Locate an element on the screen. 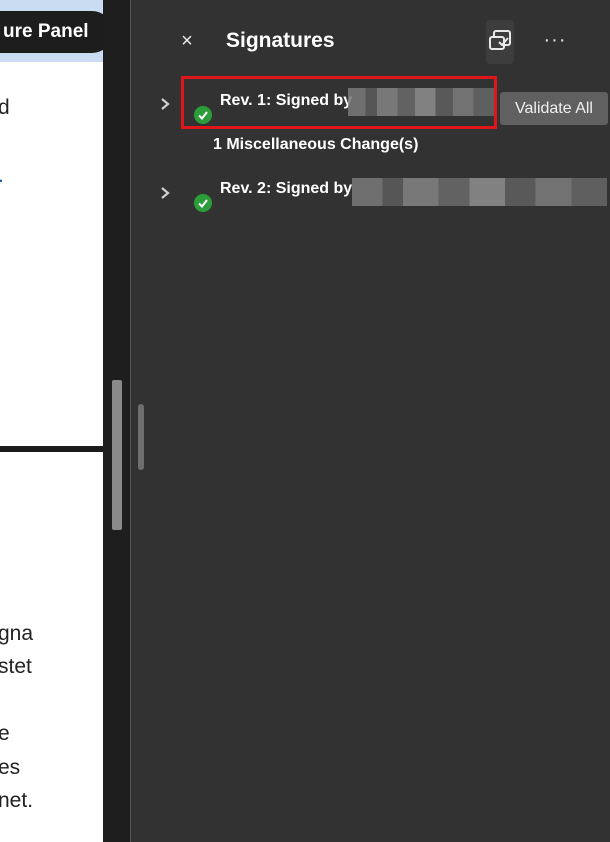  validate-all-button is located at coordinates (500, 42).